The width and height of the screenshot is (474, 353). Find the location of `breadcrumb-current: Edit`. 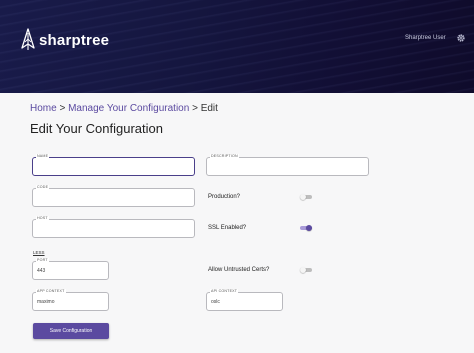

breadcrumb-current: Edit is located at coordinates (209, 108).